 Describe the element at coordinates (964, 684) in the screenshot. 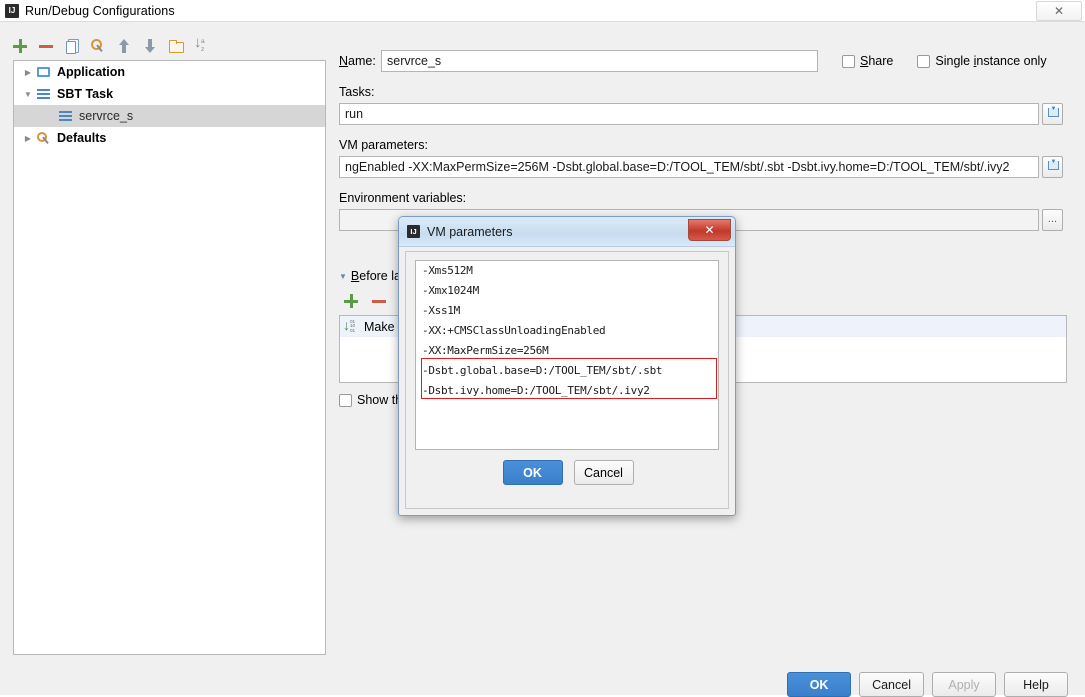

I see `apply-button: Apply` at that location.